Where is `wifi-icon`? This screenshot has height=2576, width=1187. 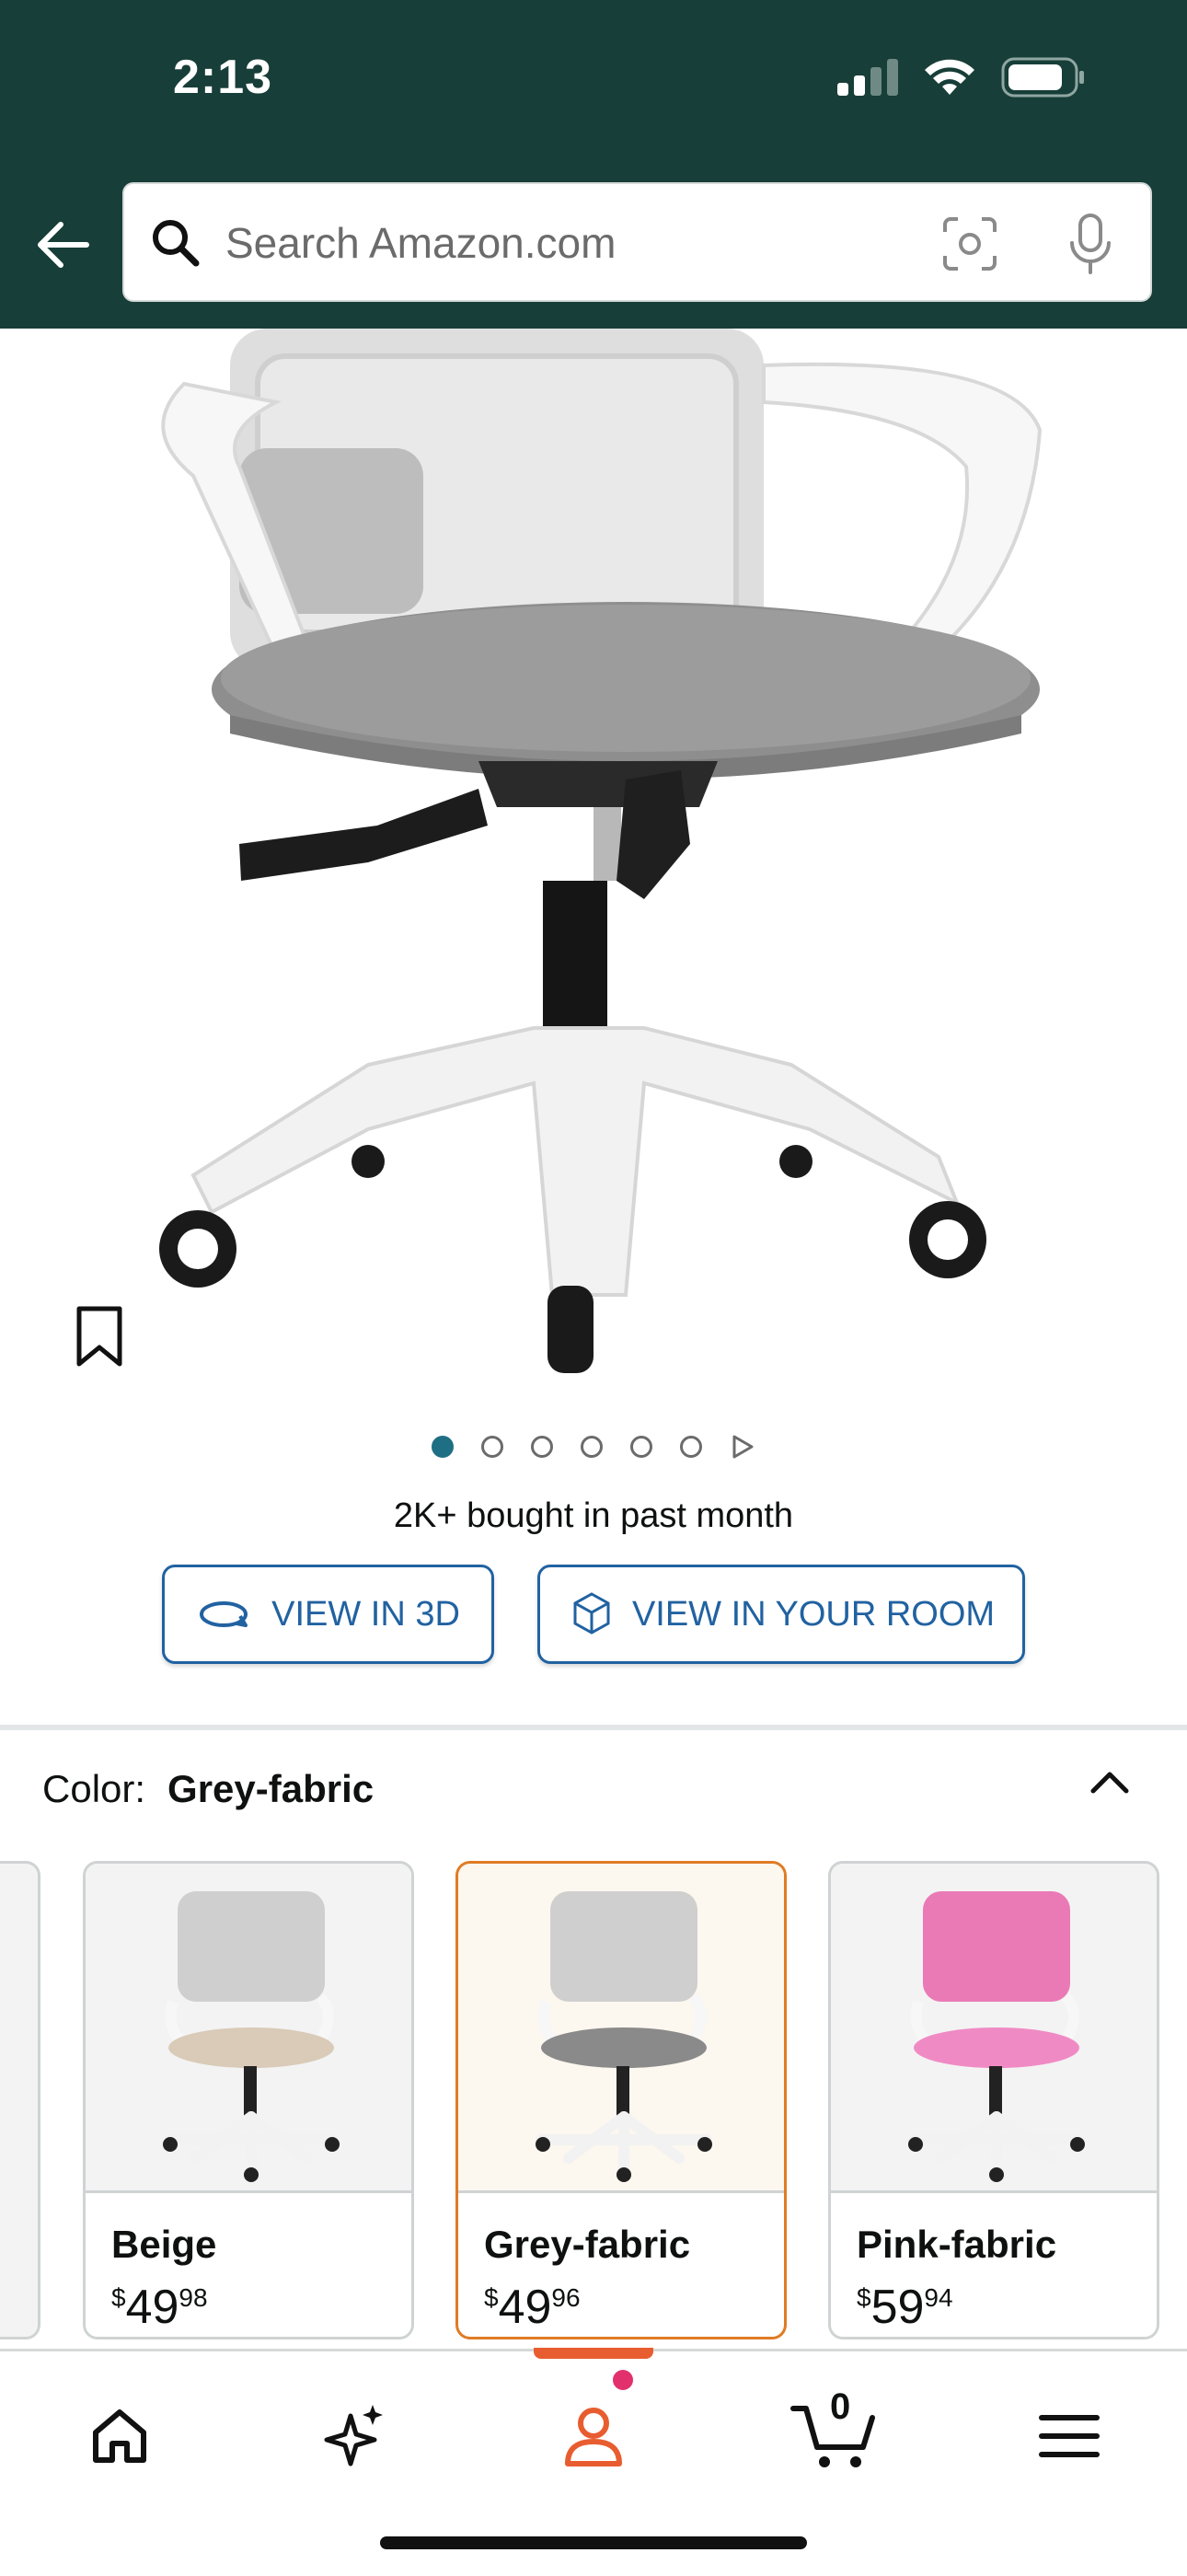
wifi-icon is located at coordinates (949, 77).